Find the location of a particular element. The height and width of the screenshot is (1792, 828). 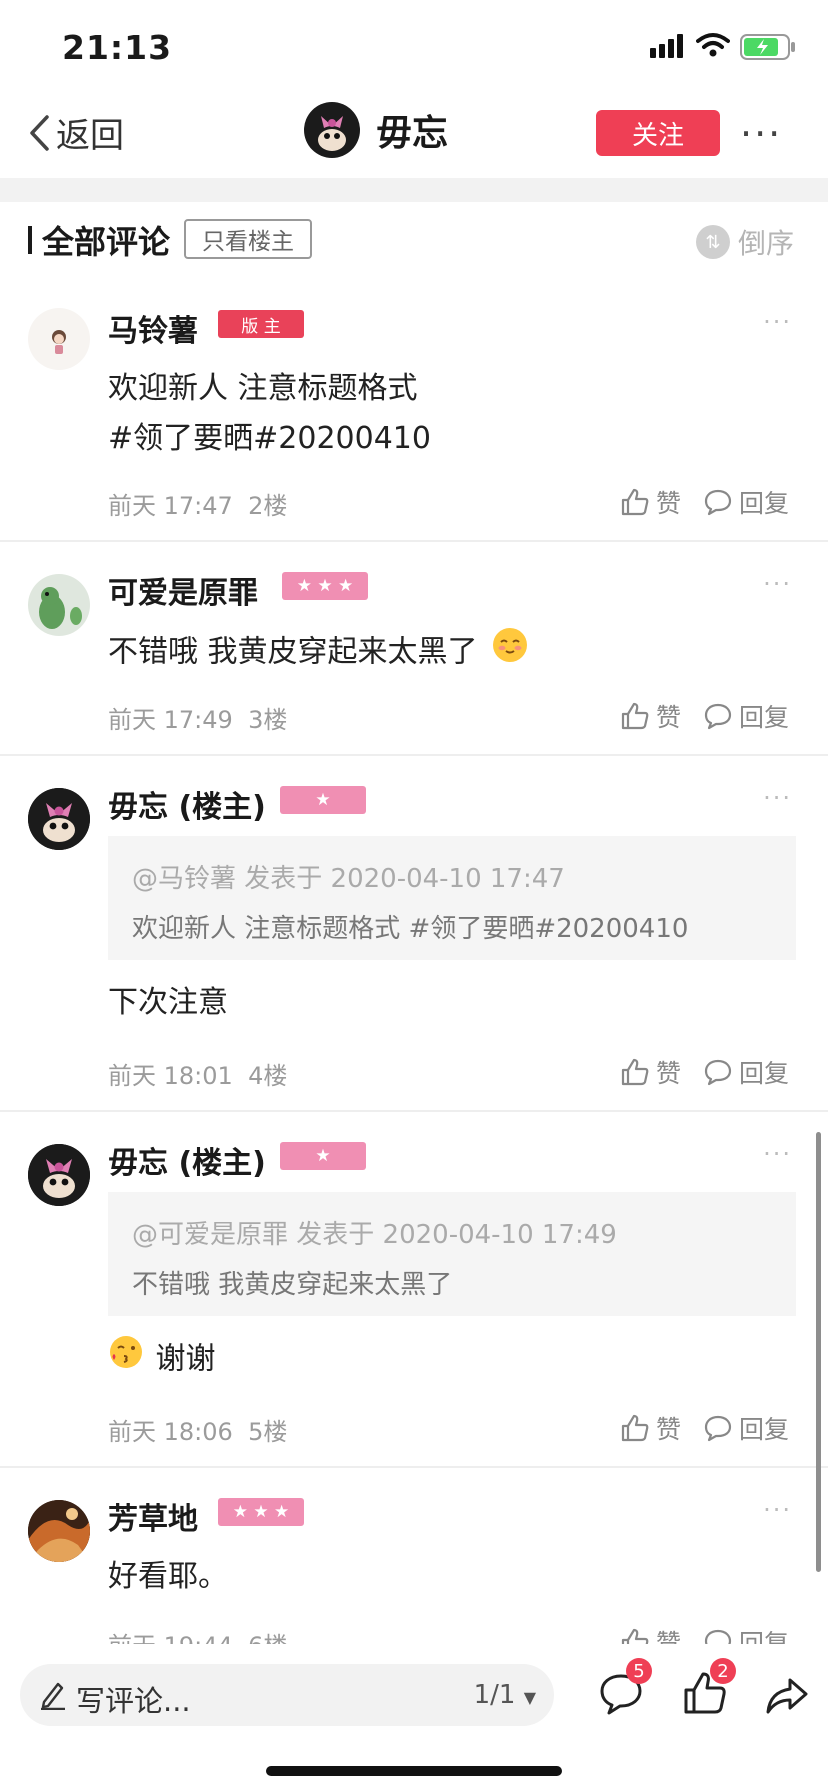

all-comments-label: 全部评论 is located at coordinates (106, 242).